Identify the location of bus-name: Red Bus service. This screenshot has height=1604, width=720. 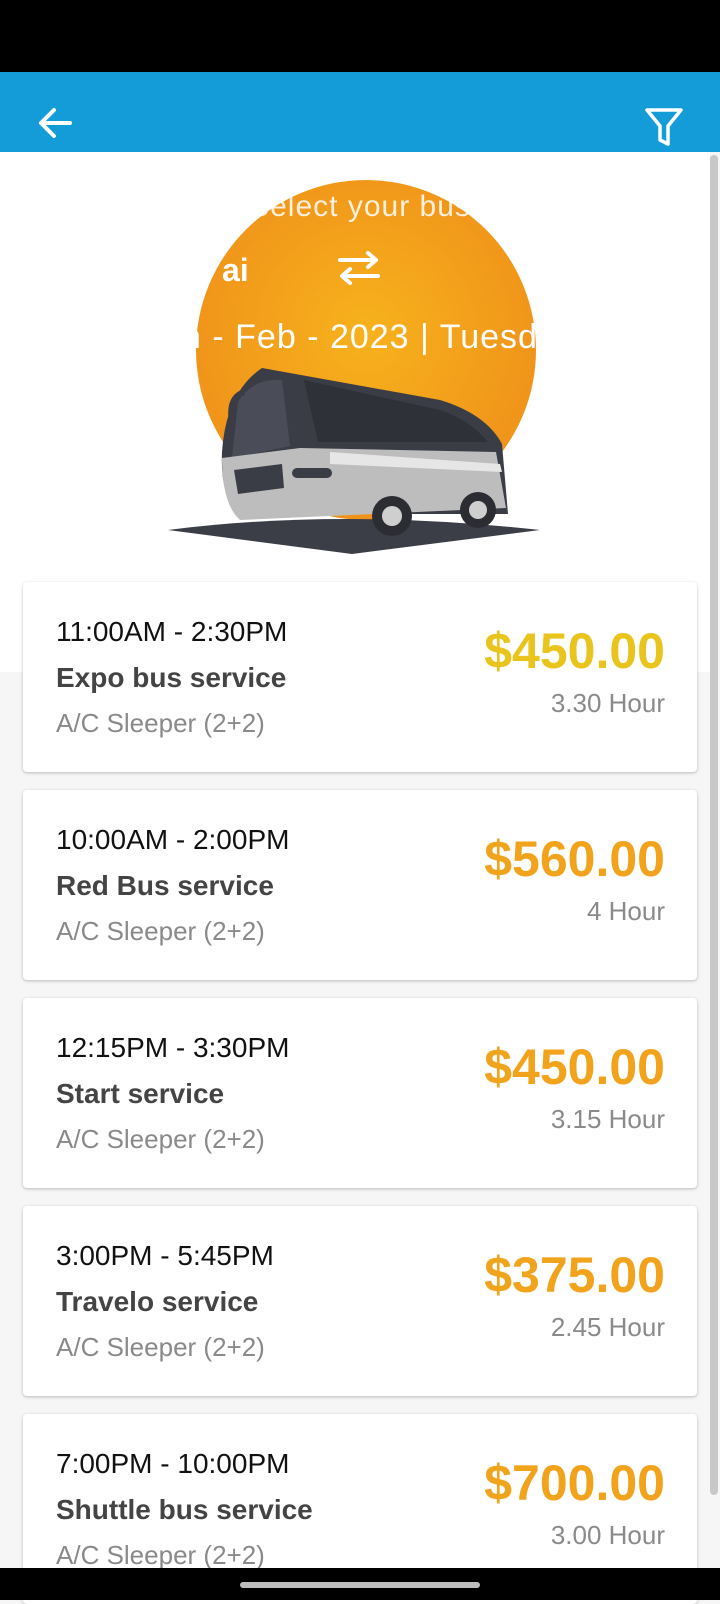
(165, 885).